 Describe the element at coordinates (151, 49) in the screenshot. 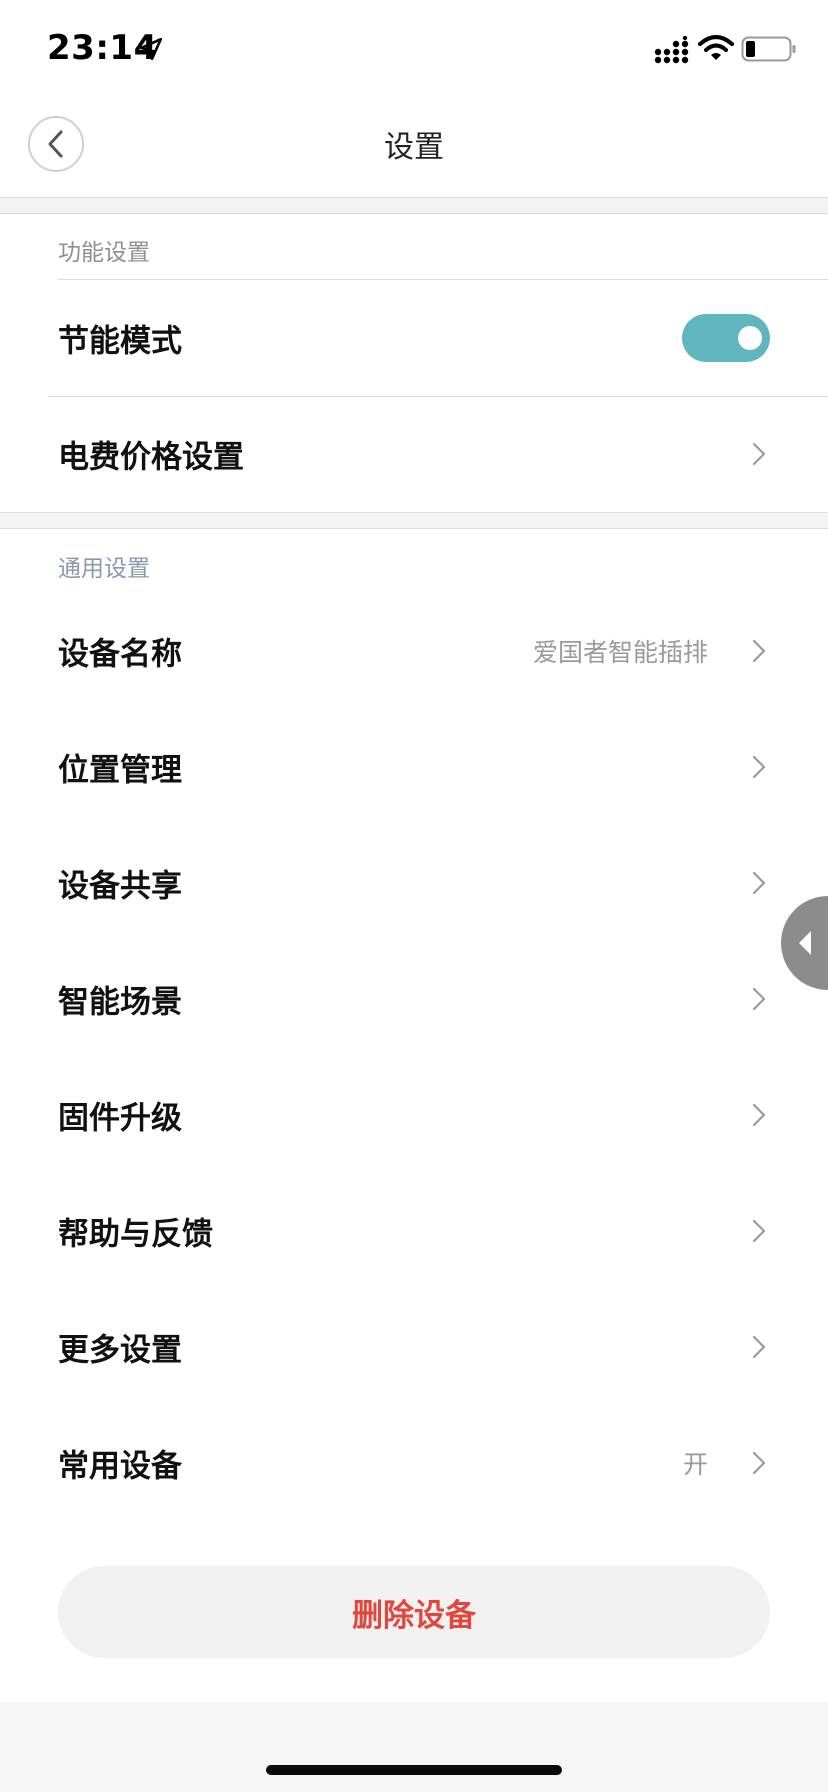

I see `location-arrow-icon` at that location.